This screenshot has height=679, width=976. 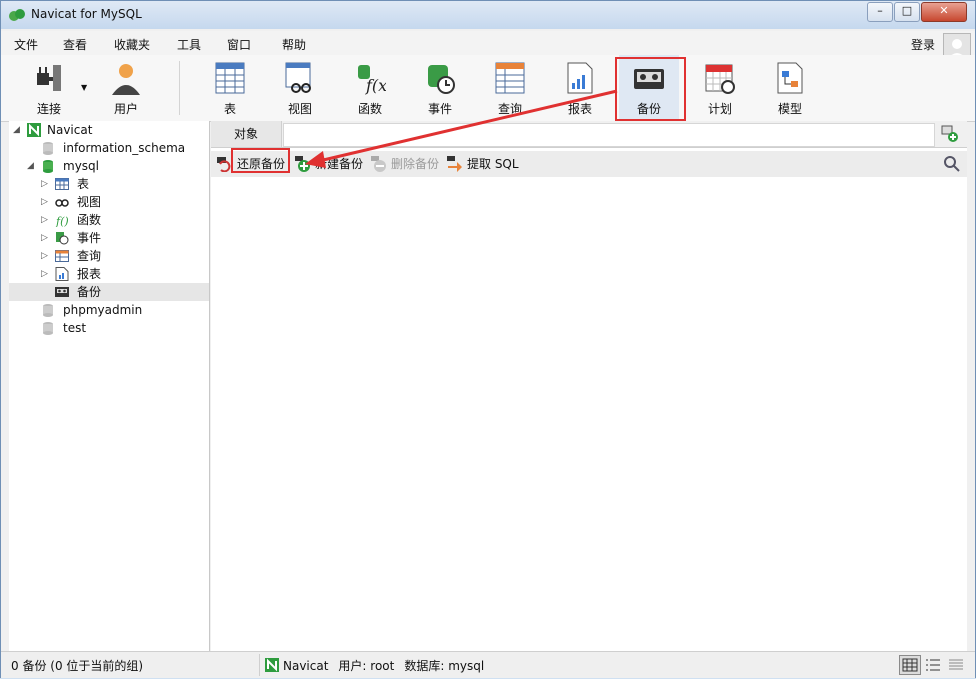 What do you see at coordinates (89, 256) in the screenshot?
I see `tree-label: 查询` at bounding box center [89, 256].